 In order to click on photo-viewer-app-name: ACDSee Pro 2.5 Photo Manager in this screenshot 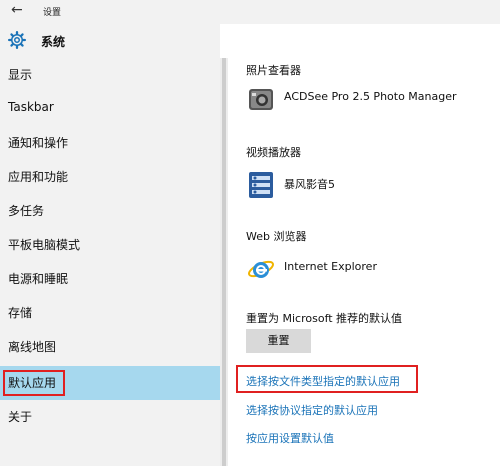, I will do `click(370, 96)`.